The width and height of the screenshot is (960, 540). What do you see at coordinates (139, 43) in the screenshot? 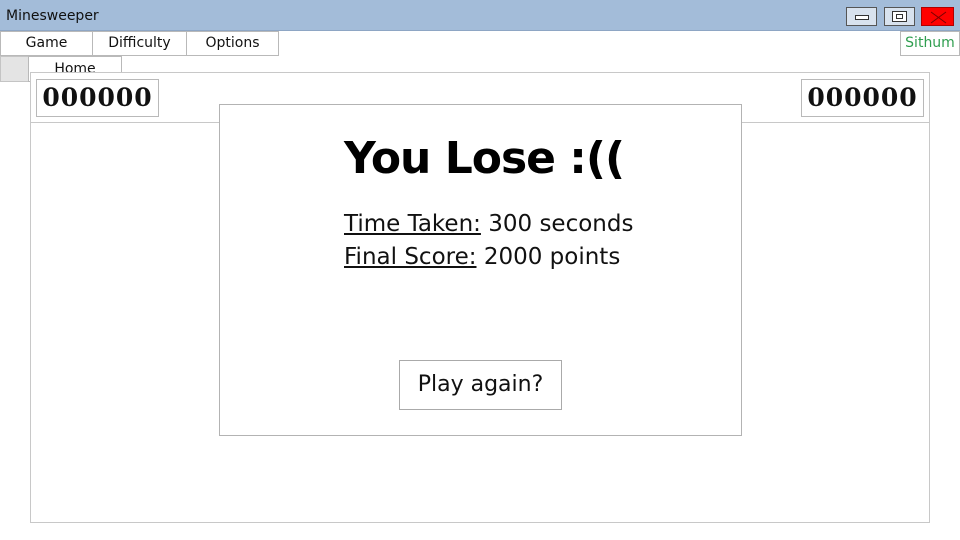
I see `menu-difficulty: Difficulty` at bounding box center [139, 43].